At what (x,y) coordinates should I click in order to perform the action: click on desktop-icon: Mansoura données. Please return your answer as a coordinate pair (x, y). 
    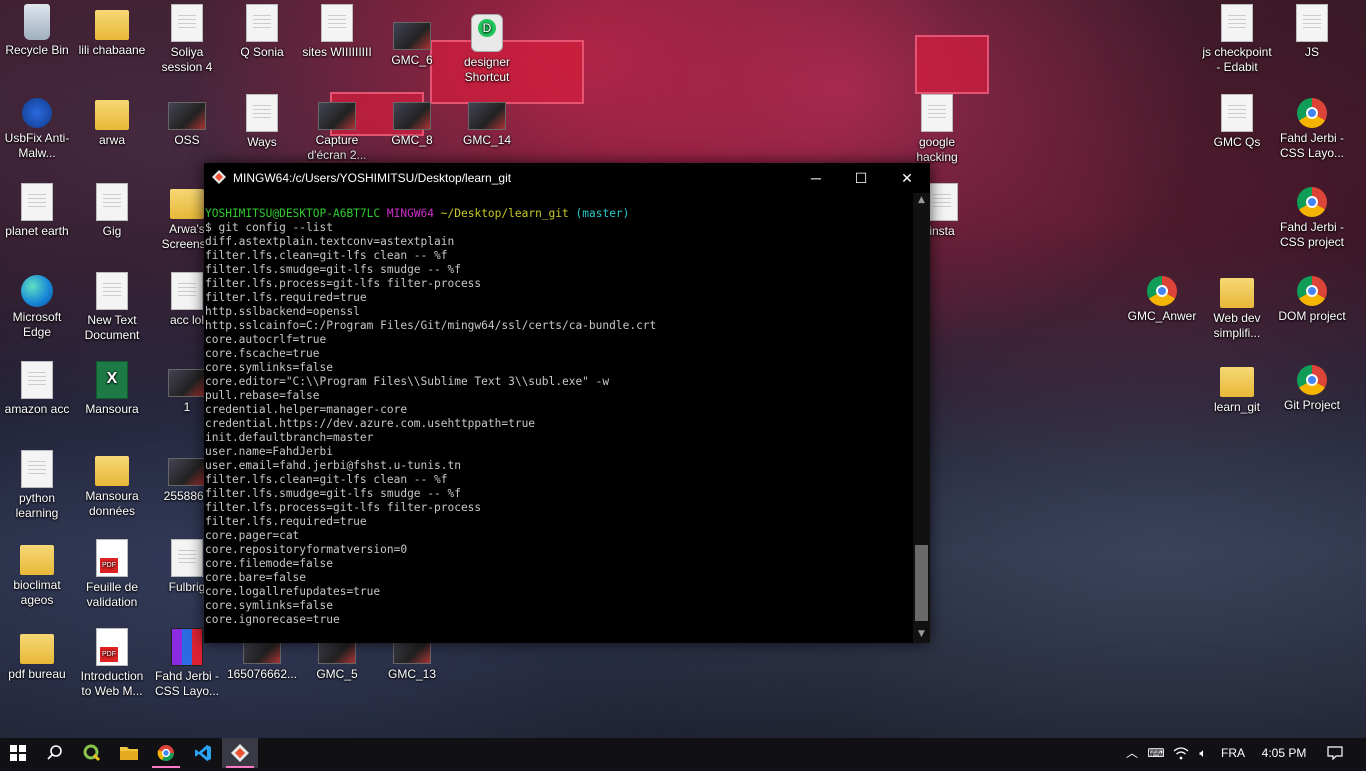
    Looking at the image, I should click on (112, 484).